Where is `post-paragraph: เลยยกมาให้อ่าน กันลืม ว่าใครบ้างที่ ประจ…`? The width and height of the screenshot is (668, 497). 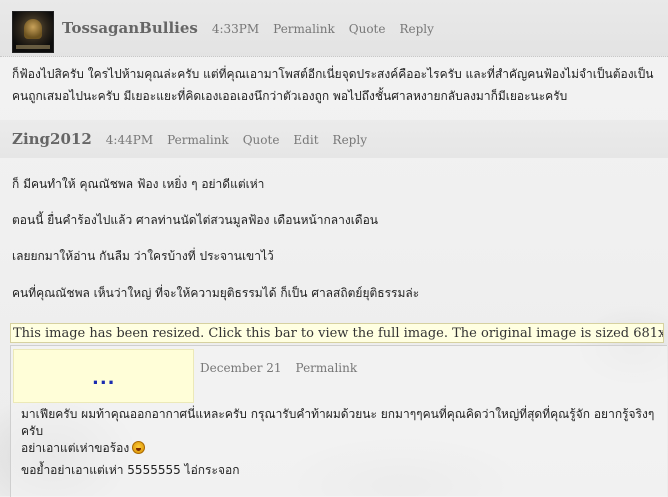 post-paragraph: เลยยกมาให้อ่าน กันลืม ว่าใครบ้างที่ ประจ… is located at coordinates (143, 256).